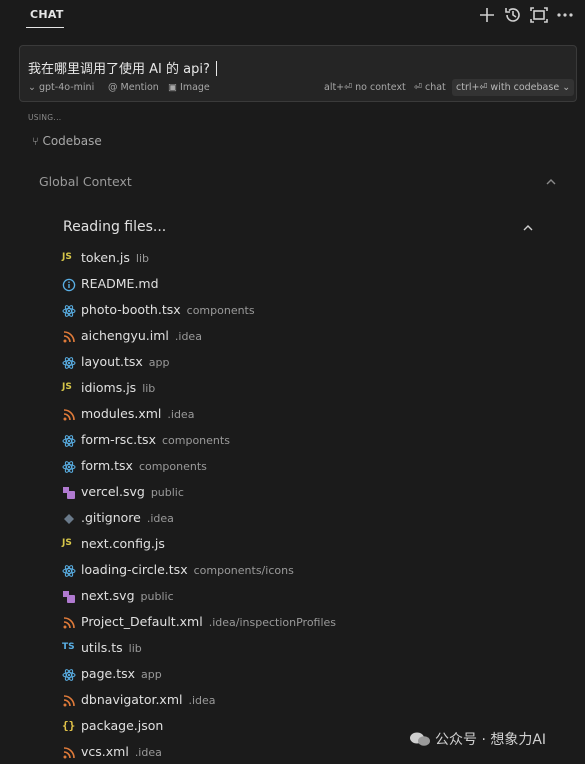 Image resolution: width=585 pixels, height=764 pixels. Describe the element at coordinates (292, 17) in the screenshot. I see `chat-header: CHAT` at that location.